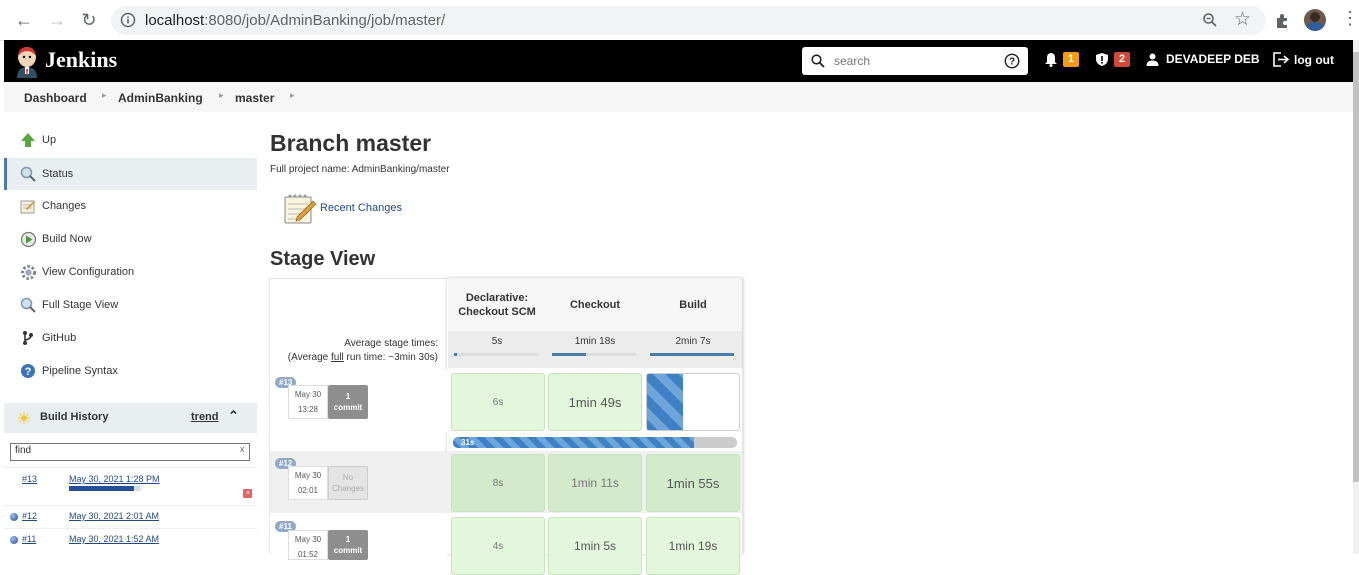 The image size is (1359, 575). I want to click on trend-link: trend, so click(205, 417).